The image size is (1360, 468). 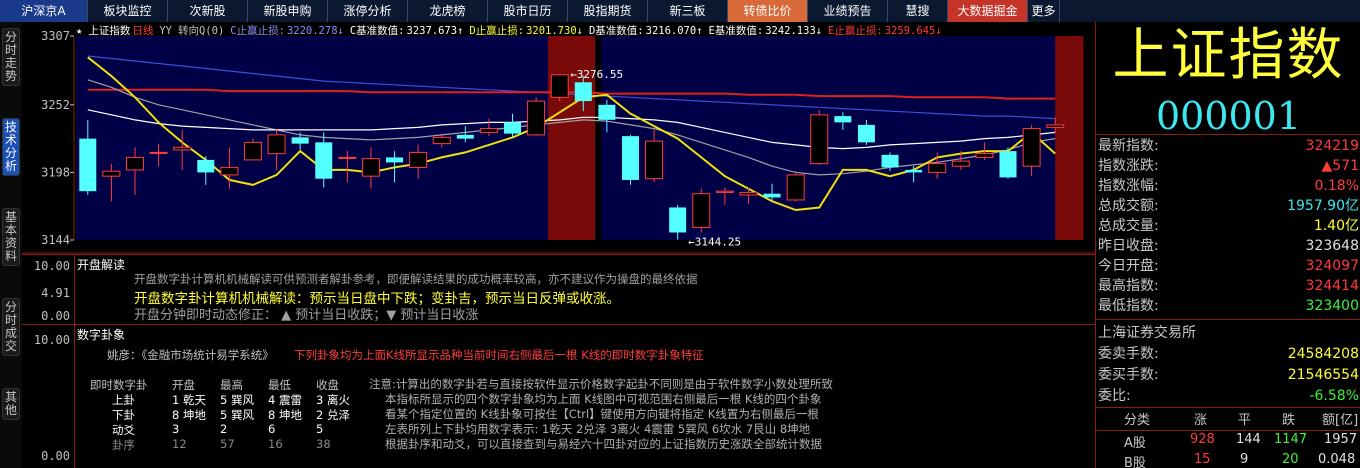 What do you see at coordinates (571, 138) in the screenshot?
I see `highlight-band` at bounding box center [571, 138].